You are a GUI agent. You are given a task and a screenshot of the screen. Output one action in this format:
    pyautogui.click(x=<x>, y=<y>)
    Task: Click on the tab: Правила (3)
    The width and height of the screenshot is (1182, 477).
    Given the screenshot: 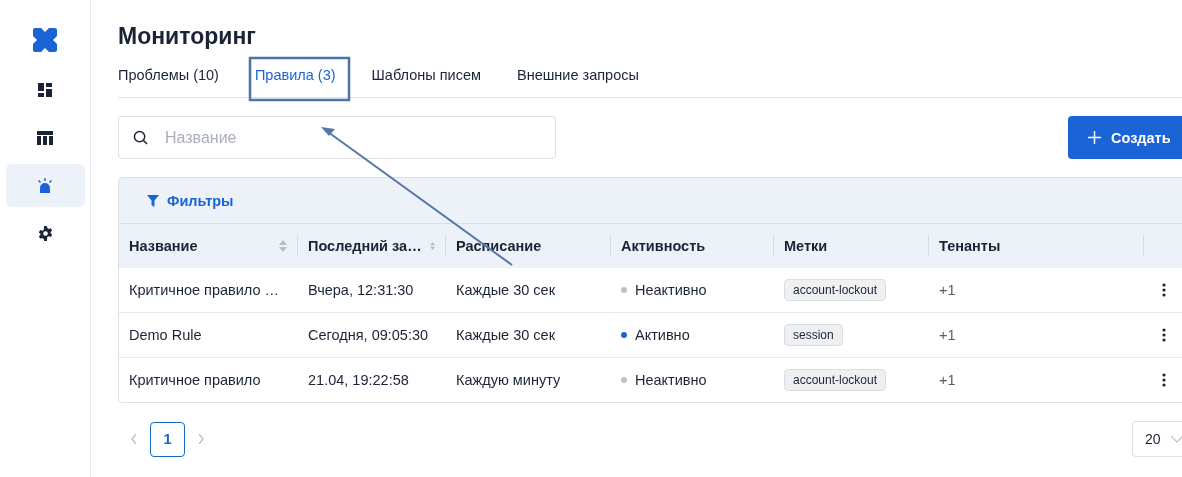 What is the action you would take?
    pyautogui.click(x=295, y=74)
    